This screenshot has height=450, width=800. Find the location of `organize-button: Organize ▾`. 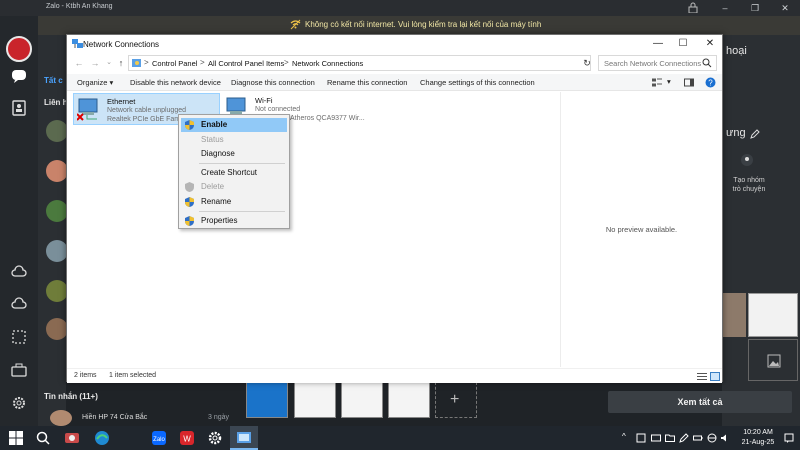

organize-button: Organize ▾ is located at coordinates (95, 82).